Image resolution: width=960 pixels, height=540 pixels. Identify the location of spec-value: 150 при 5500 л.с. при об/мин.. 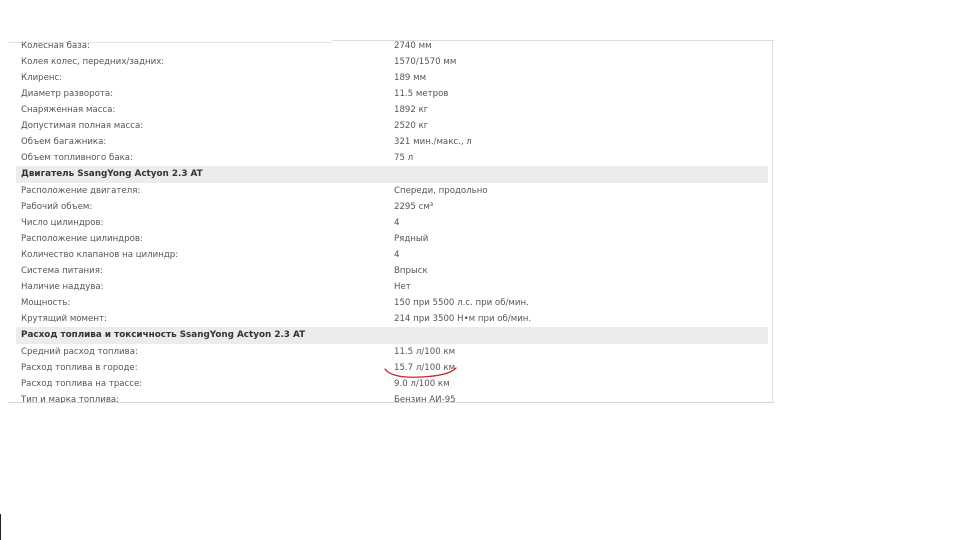
(461, 303).